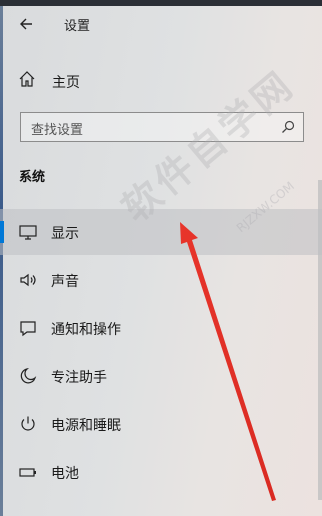 The height and width of the screenshot is (516, 322). Describe the element at coordinates (2, 232) in the screenshot. I see `selection-indicator` at that location.